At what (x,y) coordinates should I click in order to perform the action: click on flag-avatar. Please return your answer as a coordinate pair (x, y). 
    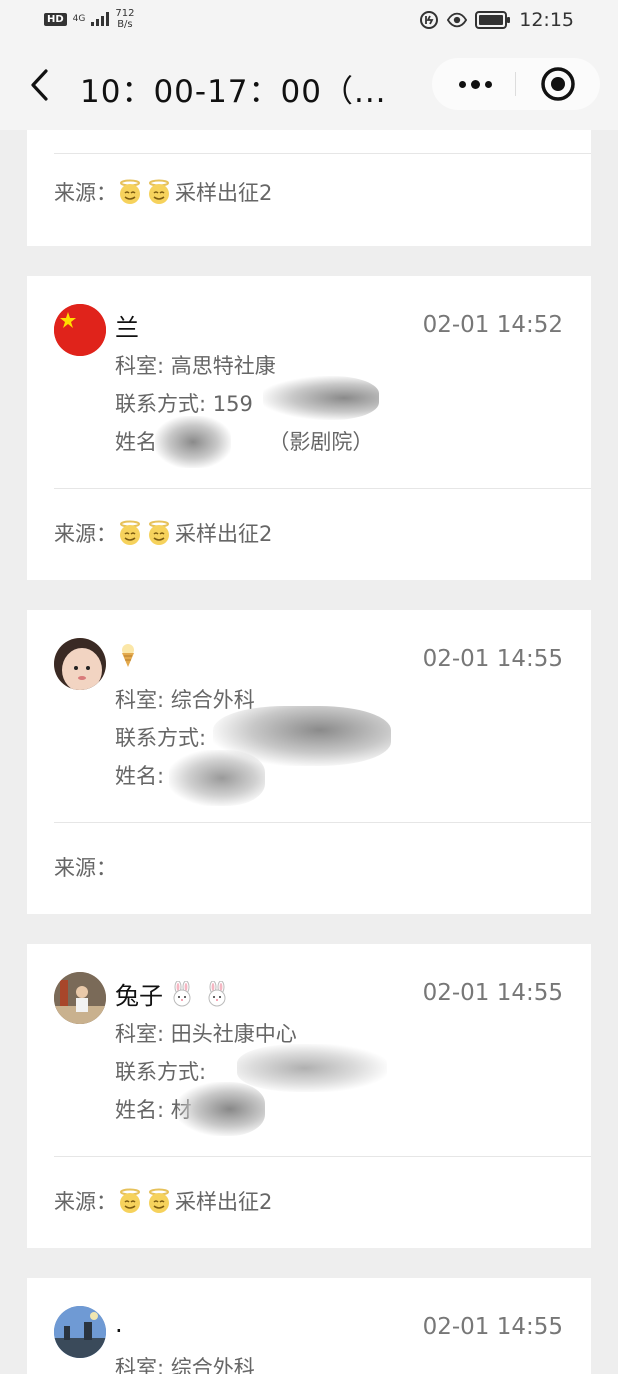
    Looking at the image, I should click on (80, 330).